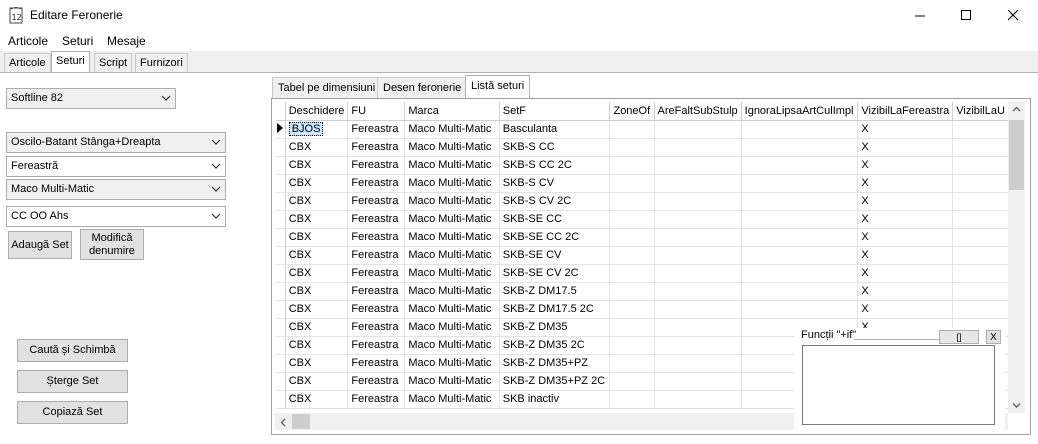  Describe the element at coordinates (800, 111) in the screenshot. I see `column-header: IgnoraLipsaArtCulImpl` at that location.